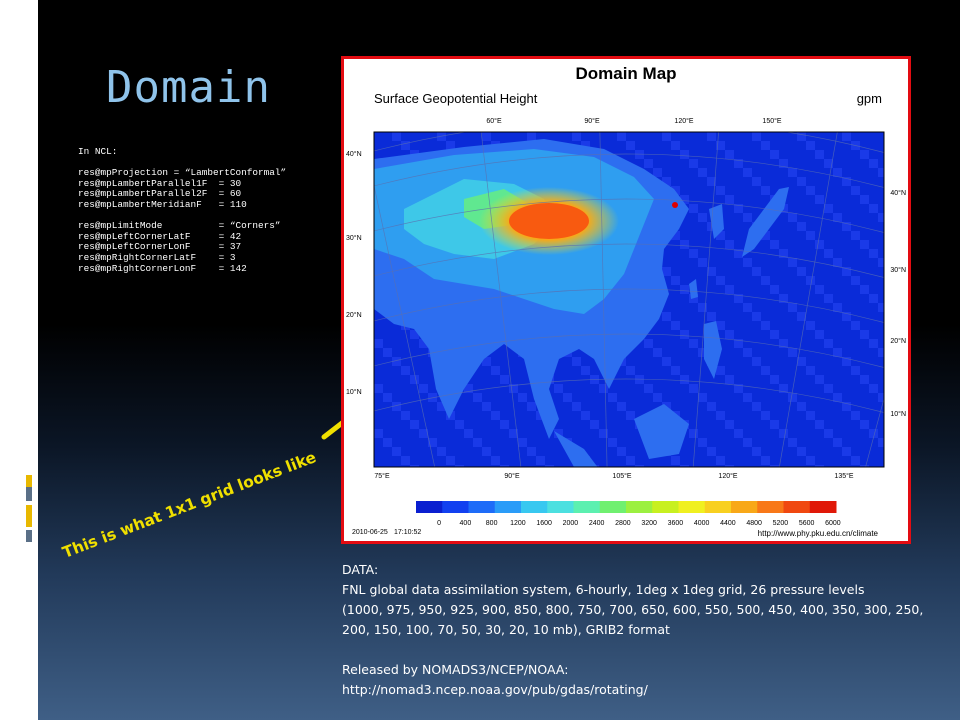 The image size is (960, 720). Describe the element at coordinates (162, 268) in the screenshot. I see `code-line: res@mpRightCornerLonF = 142` at that location.